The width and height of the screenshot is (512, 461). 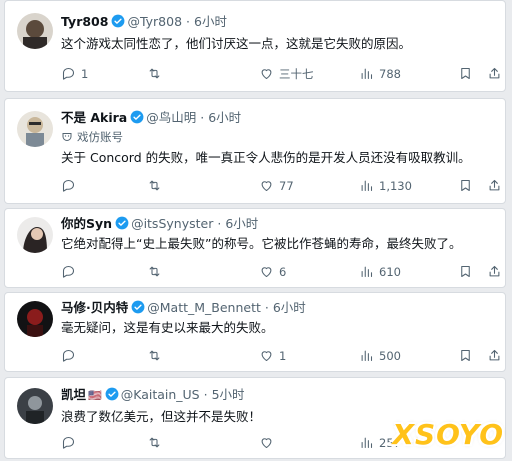 What do you see at coordinates (390, 356) in the screenshot?
I see `views-count: 500` at bounding box center [390, 356].